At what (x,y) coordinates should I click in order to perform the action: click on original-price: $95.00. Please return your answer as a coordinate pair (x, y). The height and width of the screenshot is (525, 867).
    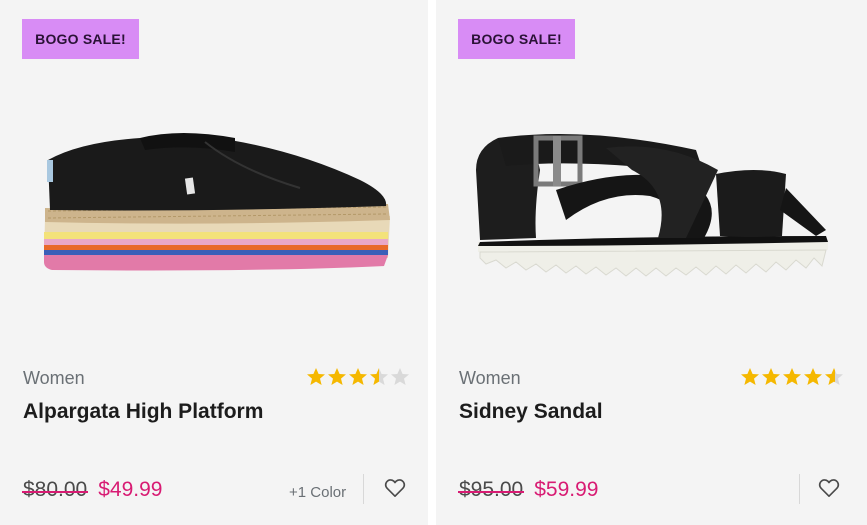
    Looking at the image, I should click on (491, 489).